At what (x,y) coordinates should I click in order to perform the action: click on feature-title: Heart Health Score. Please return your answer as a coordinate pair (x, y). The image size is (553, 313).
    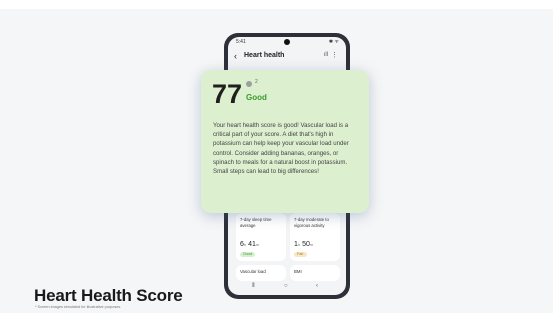
    Looking at the image, I should click on (108, 295).